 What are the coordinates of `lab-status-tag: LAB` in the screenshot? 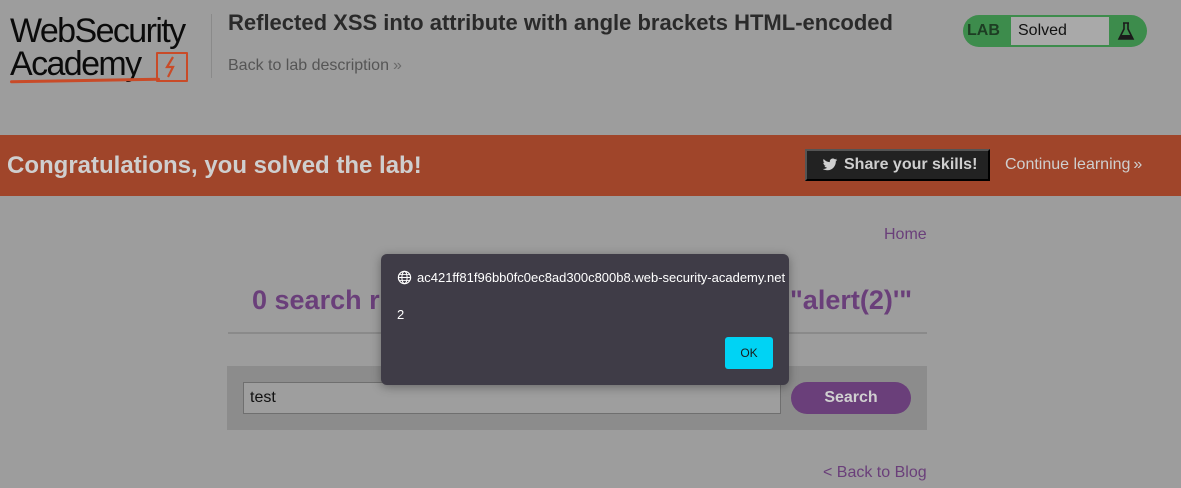 It's located at (983, 30).